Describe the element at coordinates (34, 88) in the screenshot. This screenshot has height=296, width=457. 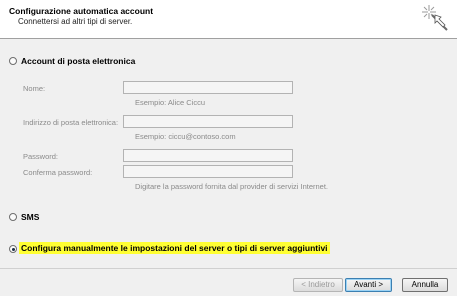
I see `name-label: Nome:` at that location.